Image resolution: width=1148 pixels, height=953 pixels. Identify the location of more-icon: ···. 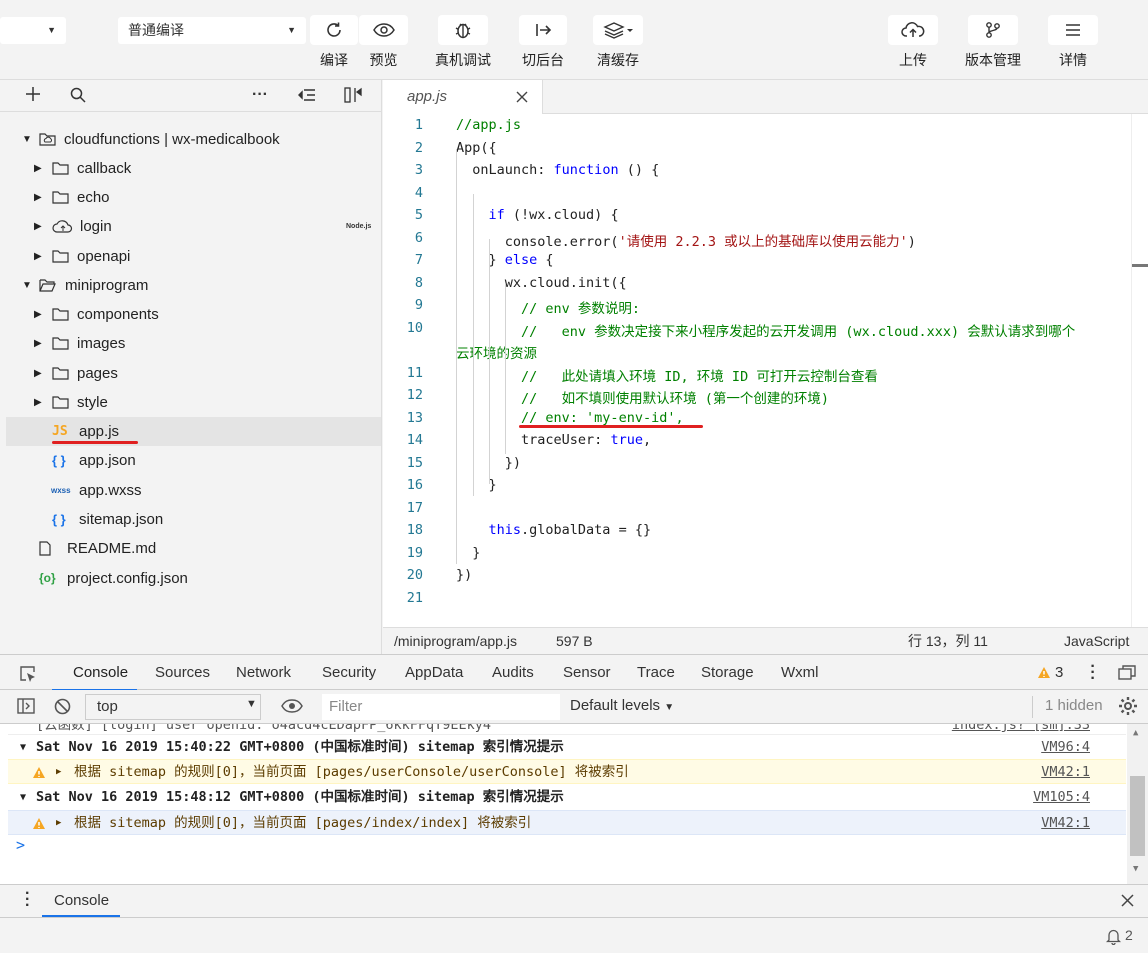
(260, 95).